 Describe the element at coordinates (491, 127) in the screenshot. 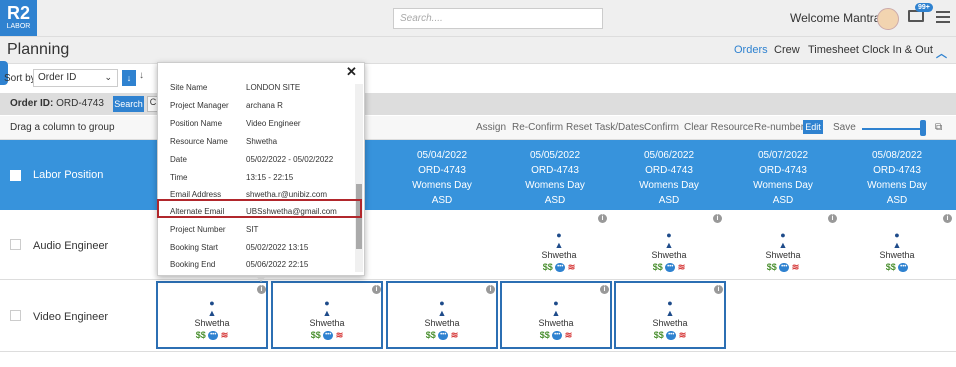

I see `assign-button: Assign` at that location.